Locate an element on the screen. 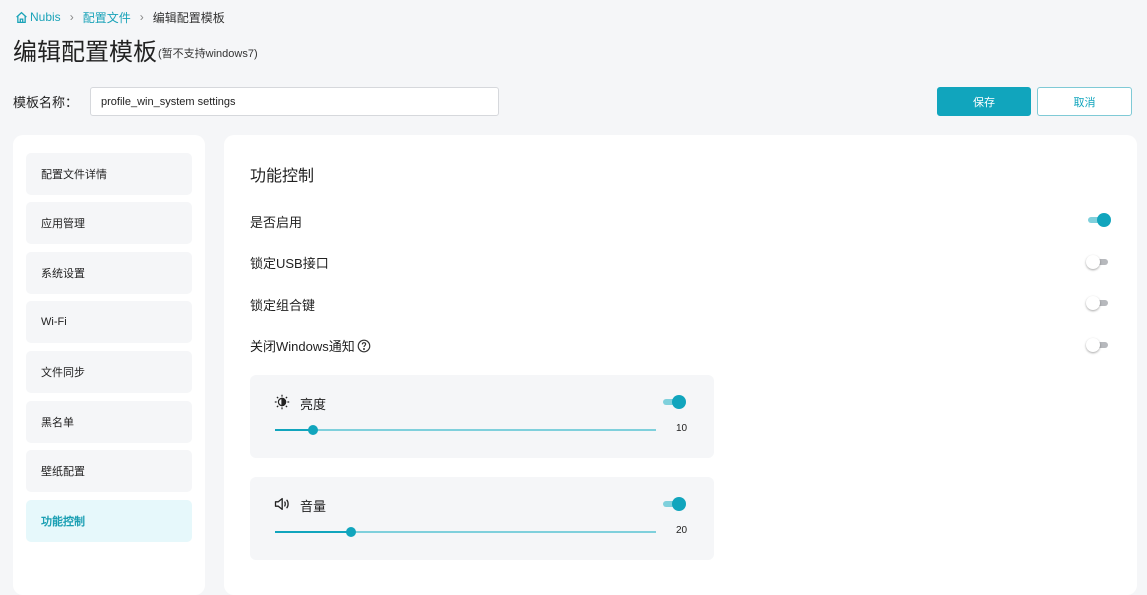  page-title: 编辑配置模板 (暂不支持windows7) is located at coordinates (135, 53).